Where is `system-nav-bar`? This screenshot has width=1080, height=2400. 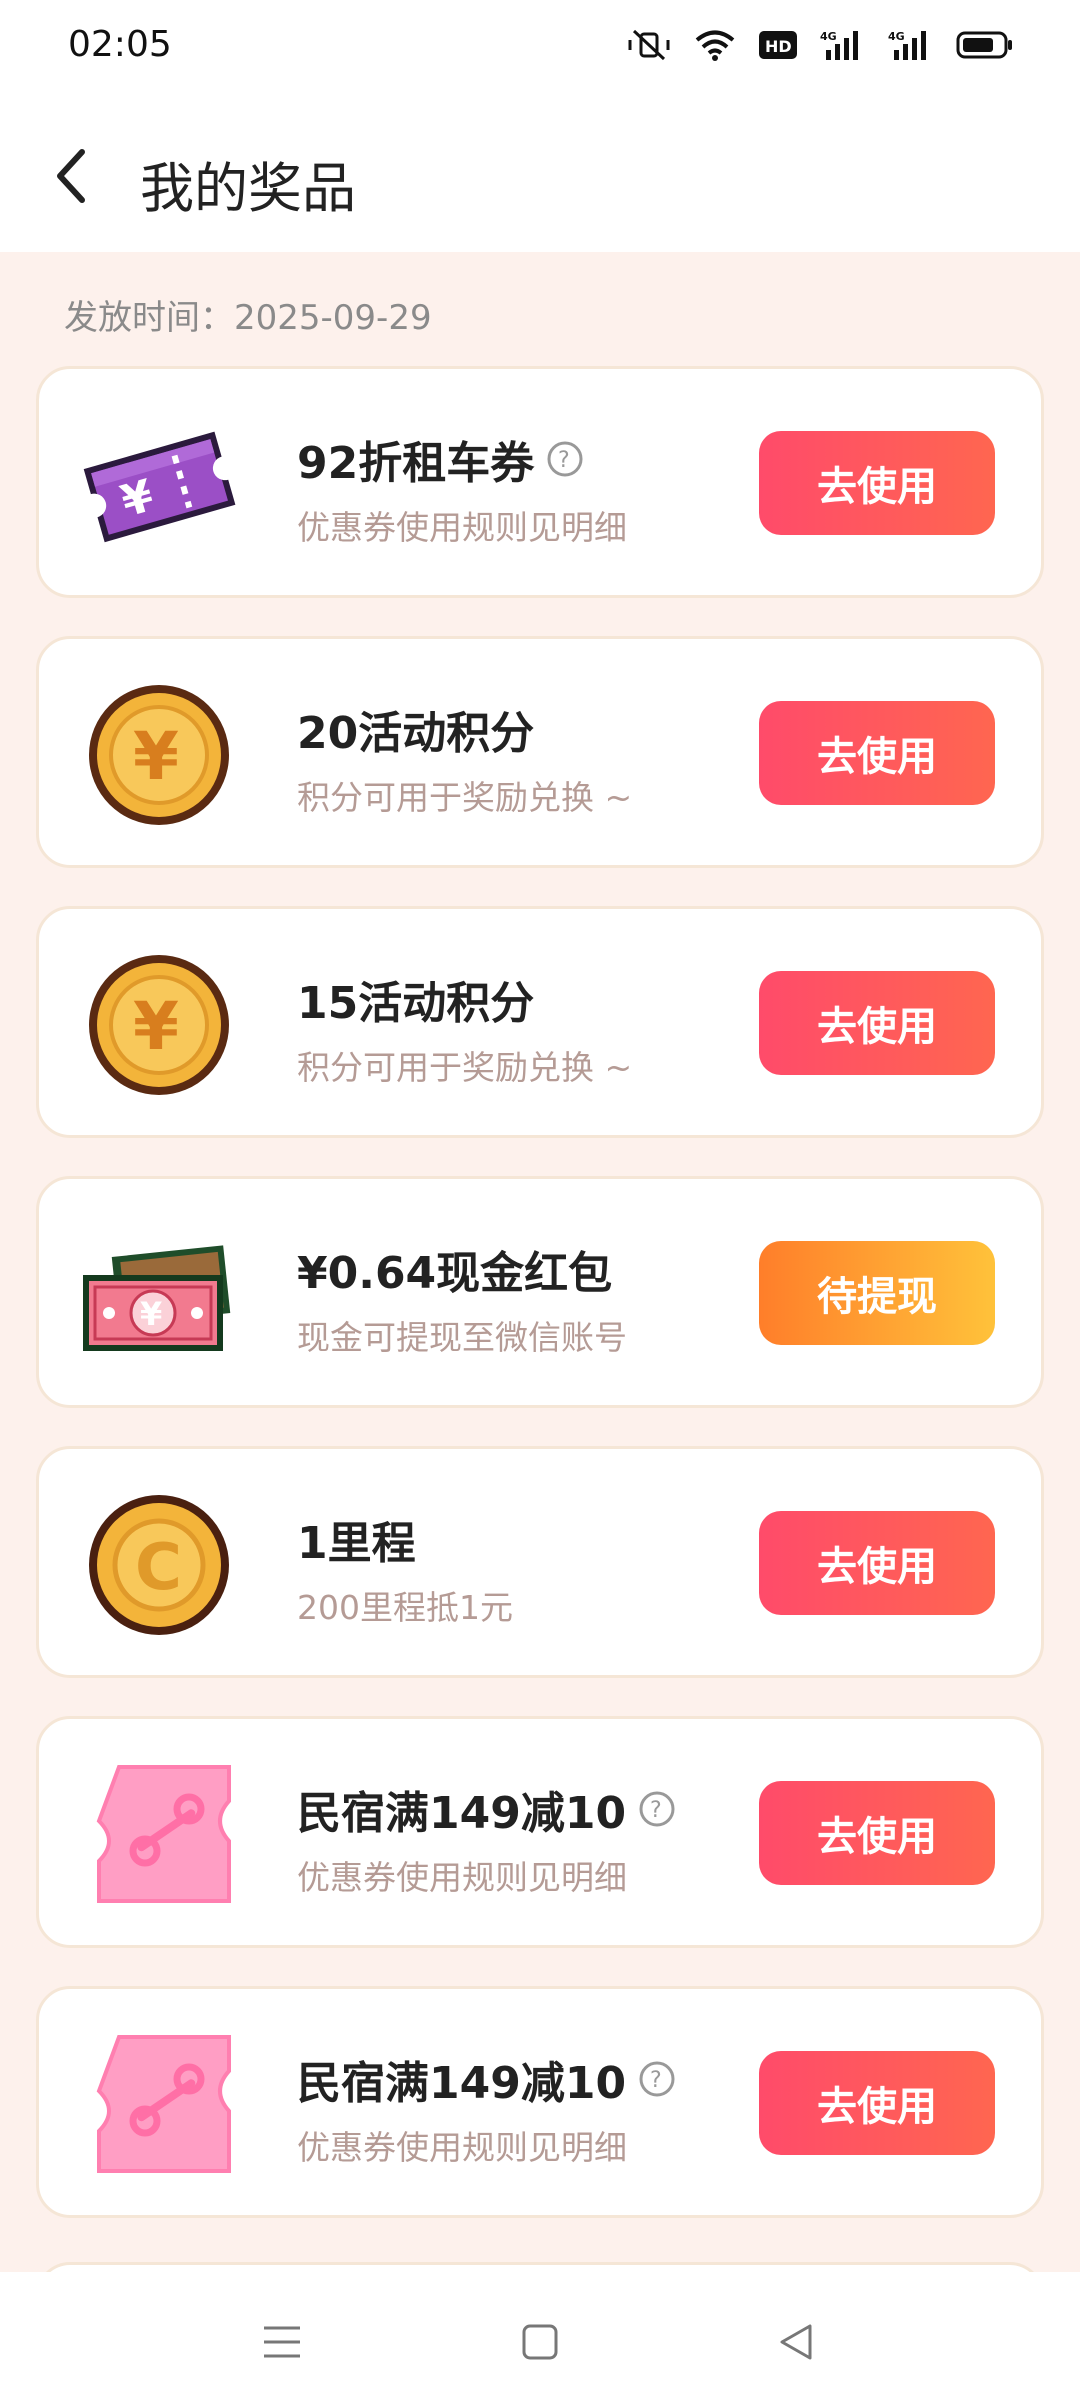 system-nav-bar is located at coordinates (540, 2336).